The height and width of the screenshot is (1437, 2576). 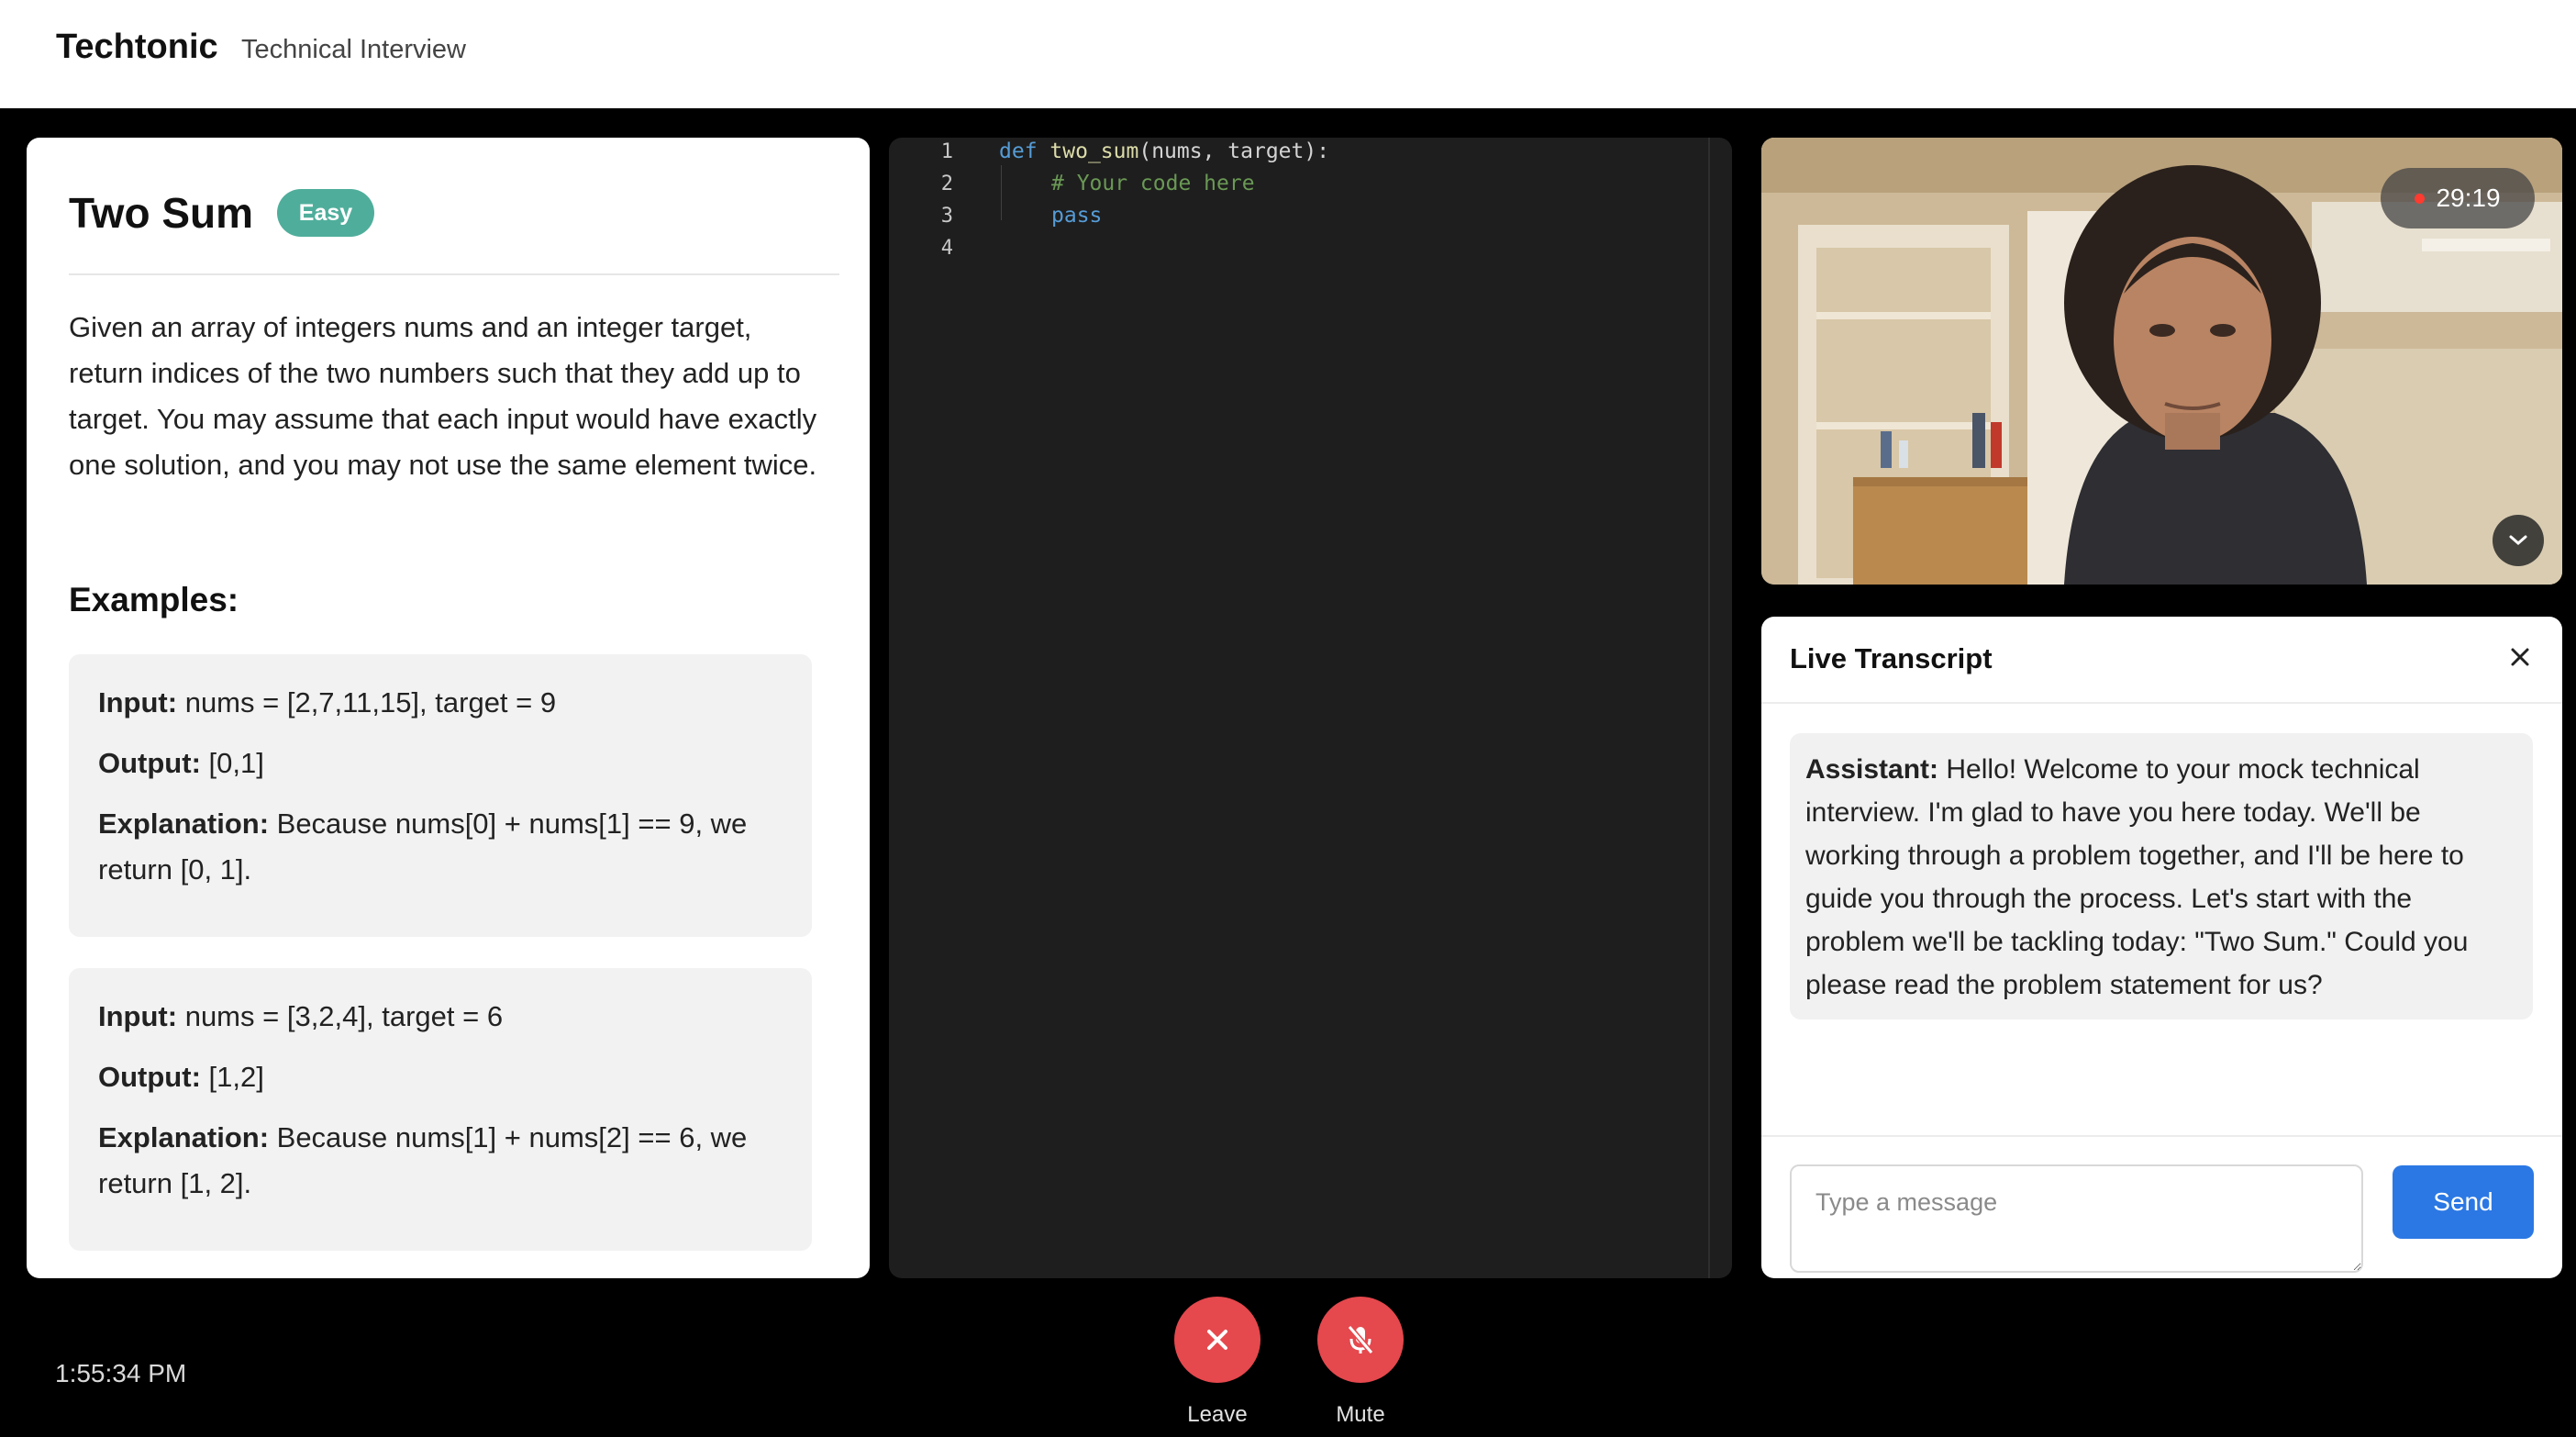 What do you see at coordinates (2076, 1218) in the screenshot?
I see `message-input` at bounding box center [2076, 1218].